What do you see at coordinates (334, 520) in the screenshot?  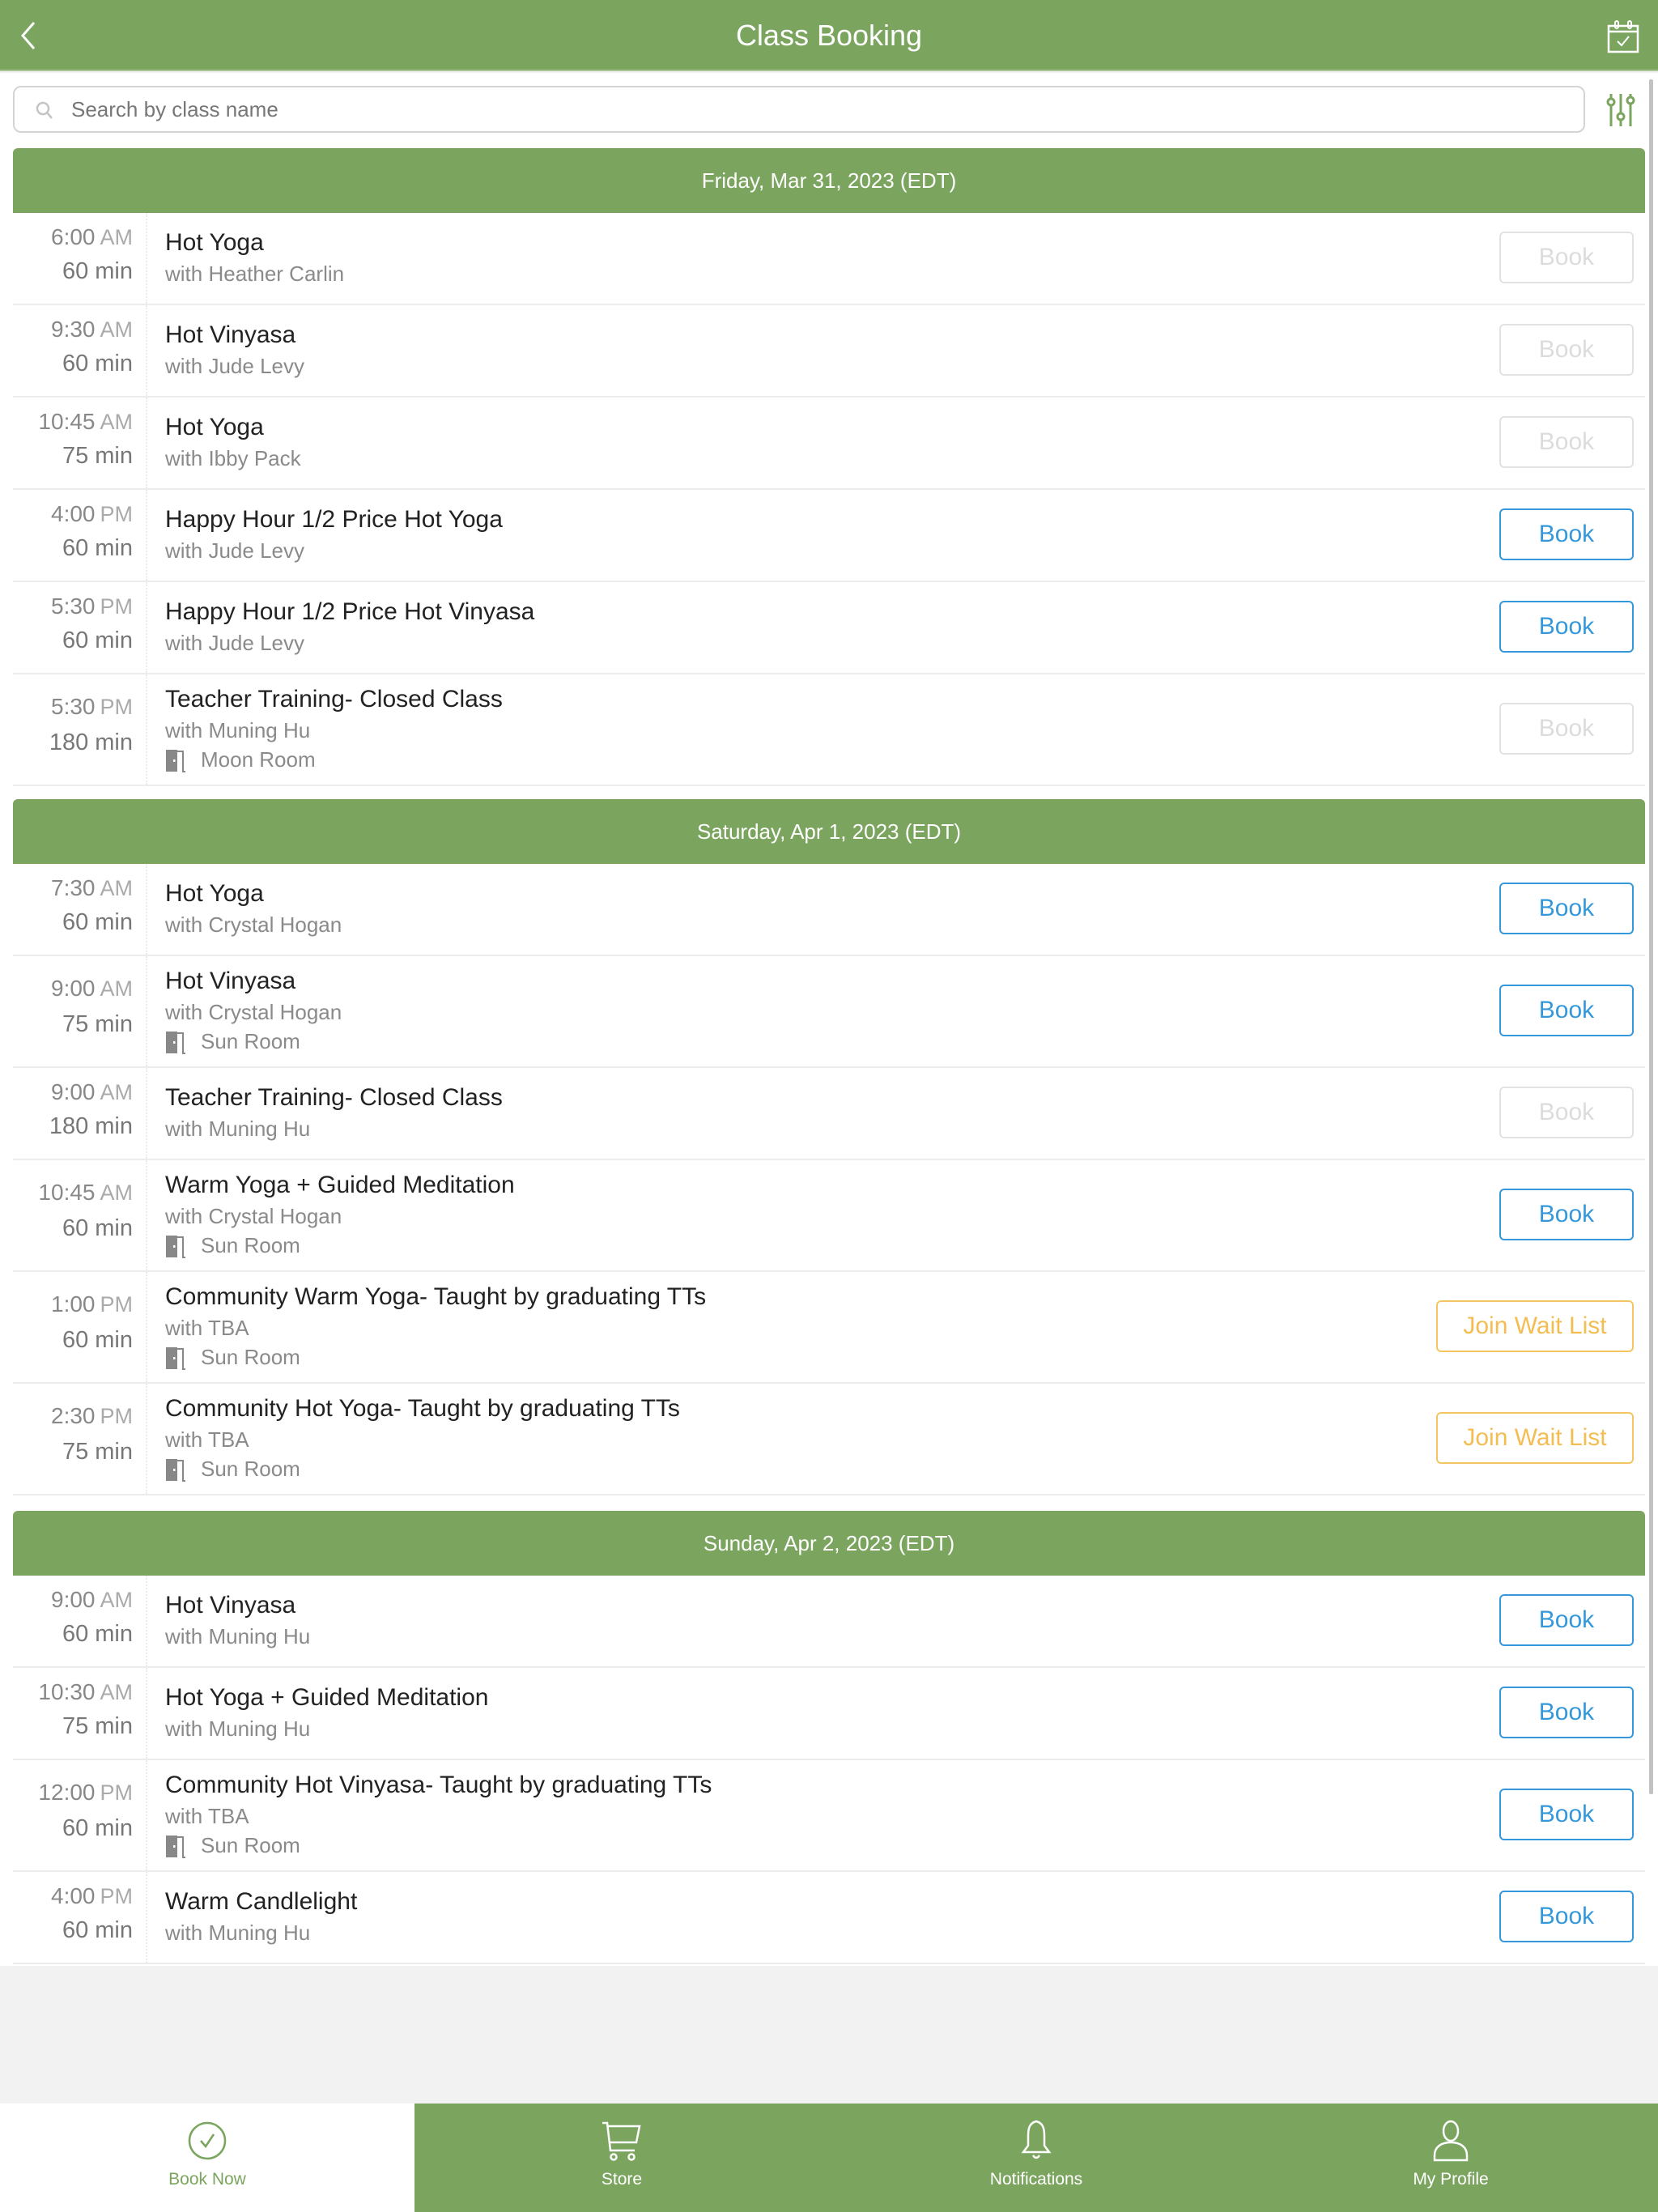 I see `class-name: Happy Hour 1/2 Price Hot Yoga` at bounding box center [334, 520].